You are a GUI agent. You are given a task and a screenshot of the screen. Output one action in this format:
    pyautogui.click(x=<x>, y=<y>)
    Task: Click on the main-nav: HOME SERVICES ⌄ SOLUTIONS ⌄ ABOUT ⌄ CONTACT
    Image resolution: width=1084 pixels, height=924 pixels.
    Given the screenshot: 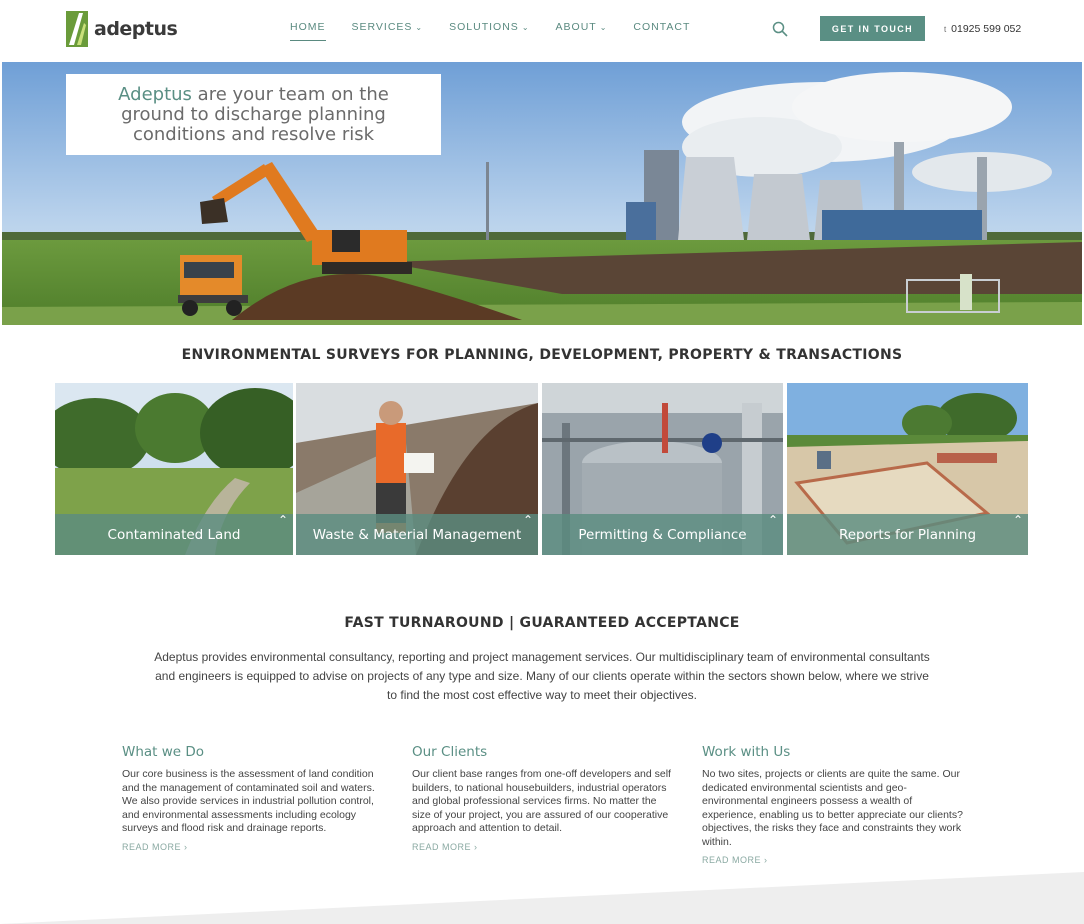 What is the action you would take?
    pyautogui.click(x=503, y=31)
    